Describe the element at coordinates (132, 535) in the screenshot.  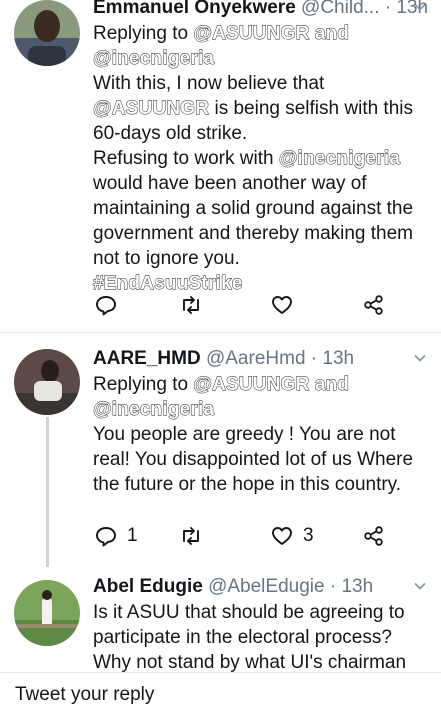
I see `reply-count: 1` at that location.